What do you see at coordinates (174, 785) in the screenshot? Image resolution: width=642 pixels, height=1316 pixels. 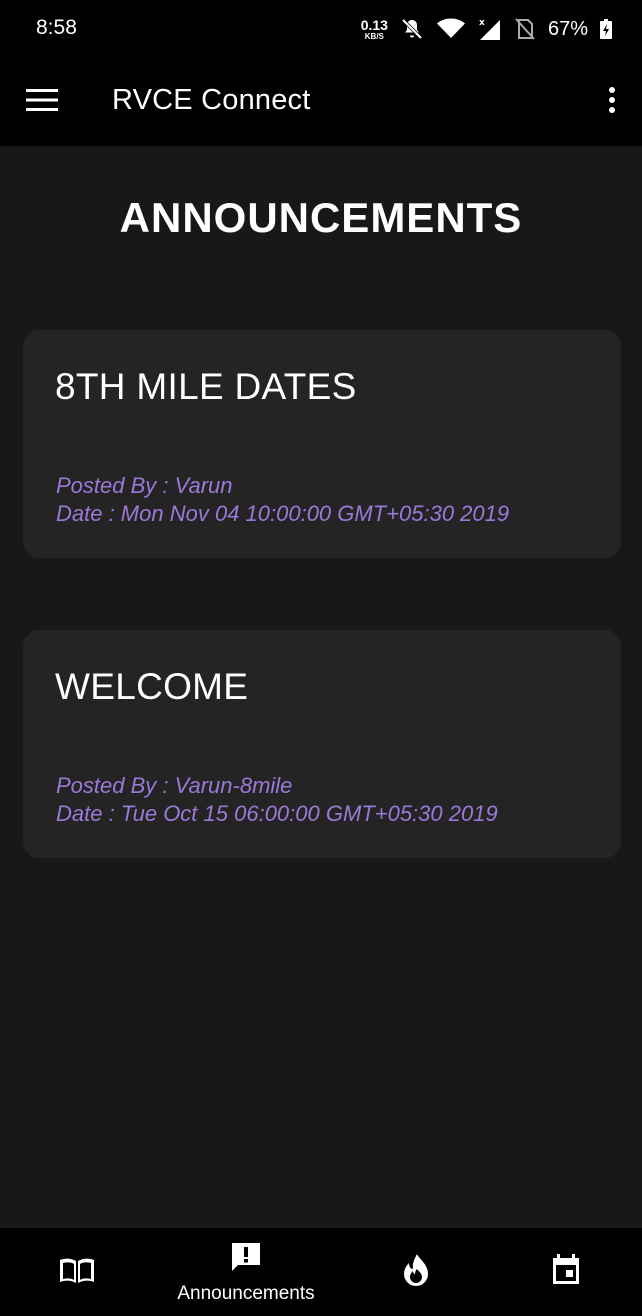 I see `announcement-posted-by: Posted By : Varun-8mile` at bounding box center [174, 785].